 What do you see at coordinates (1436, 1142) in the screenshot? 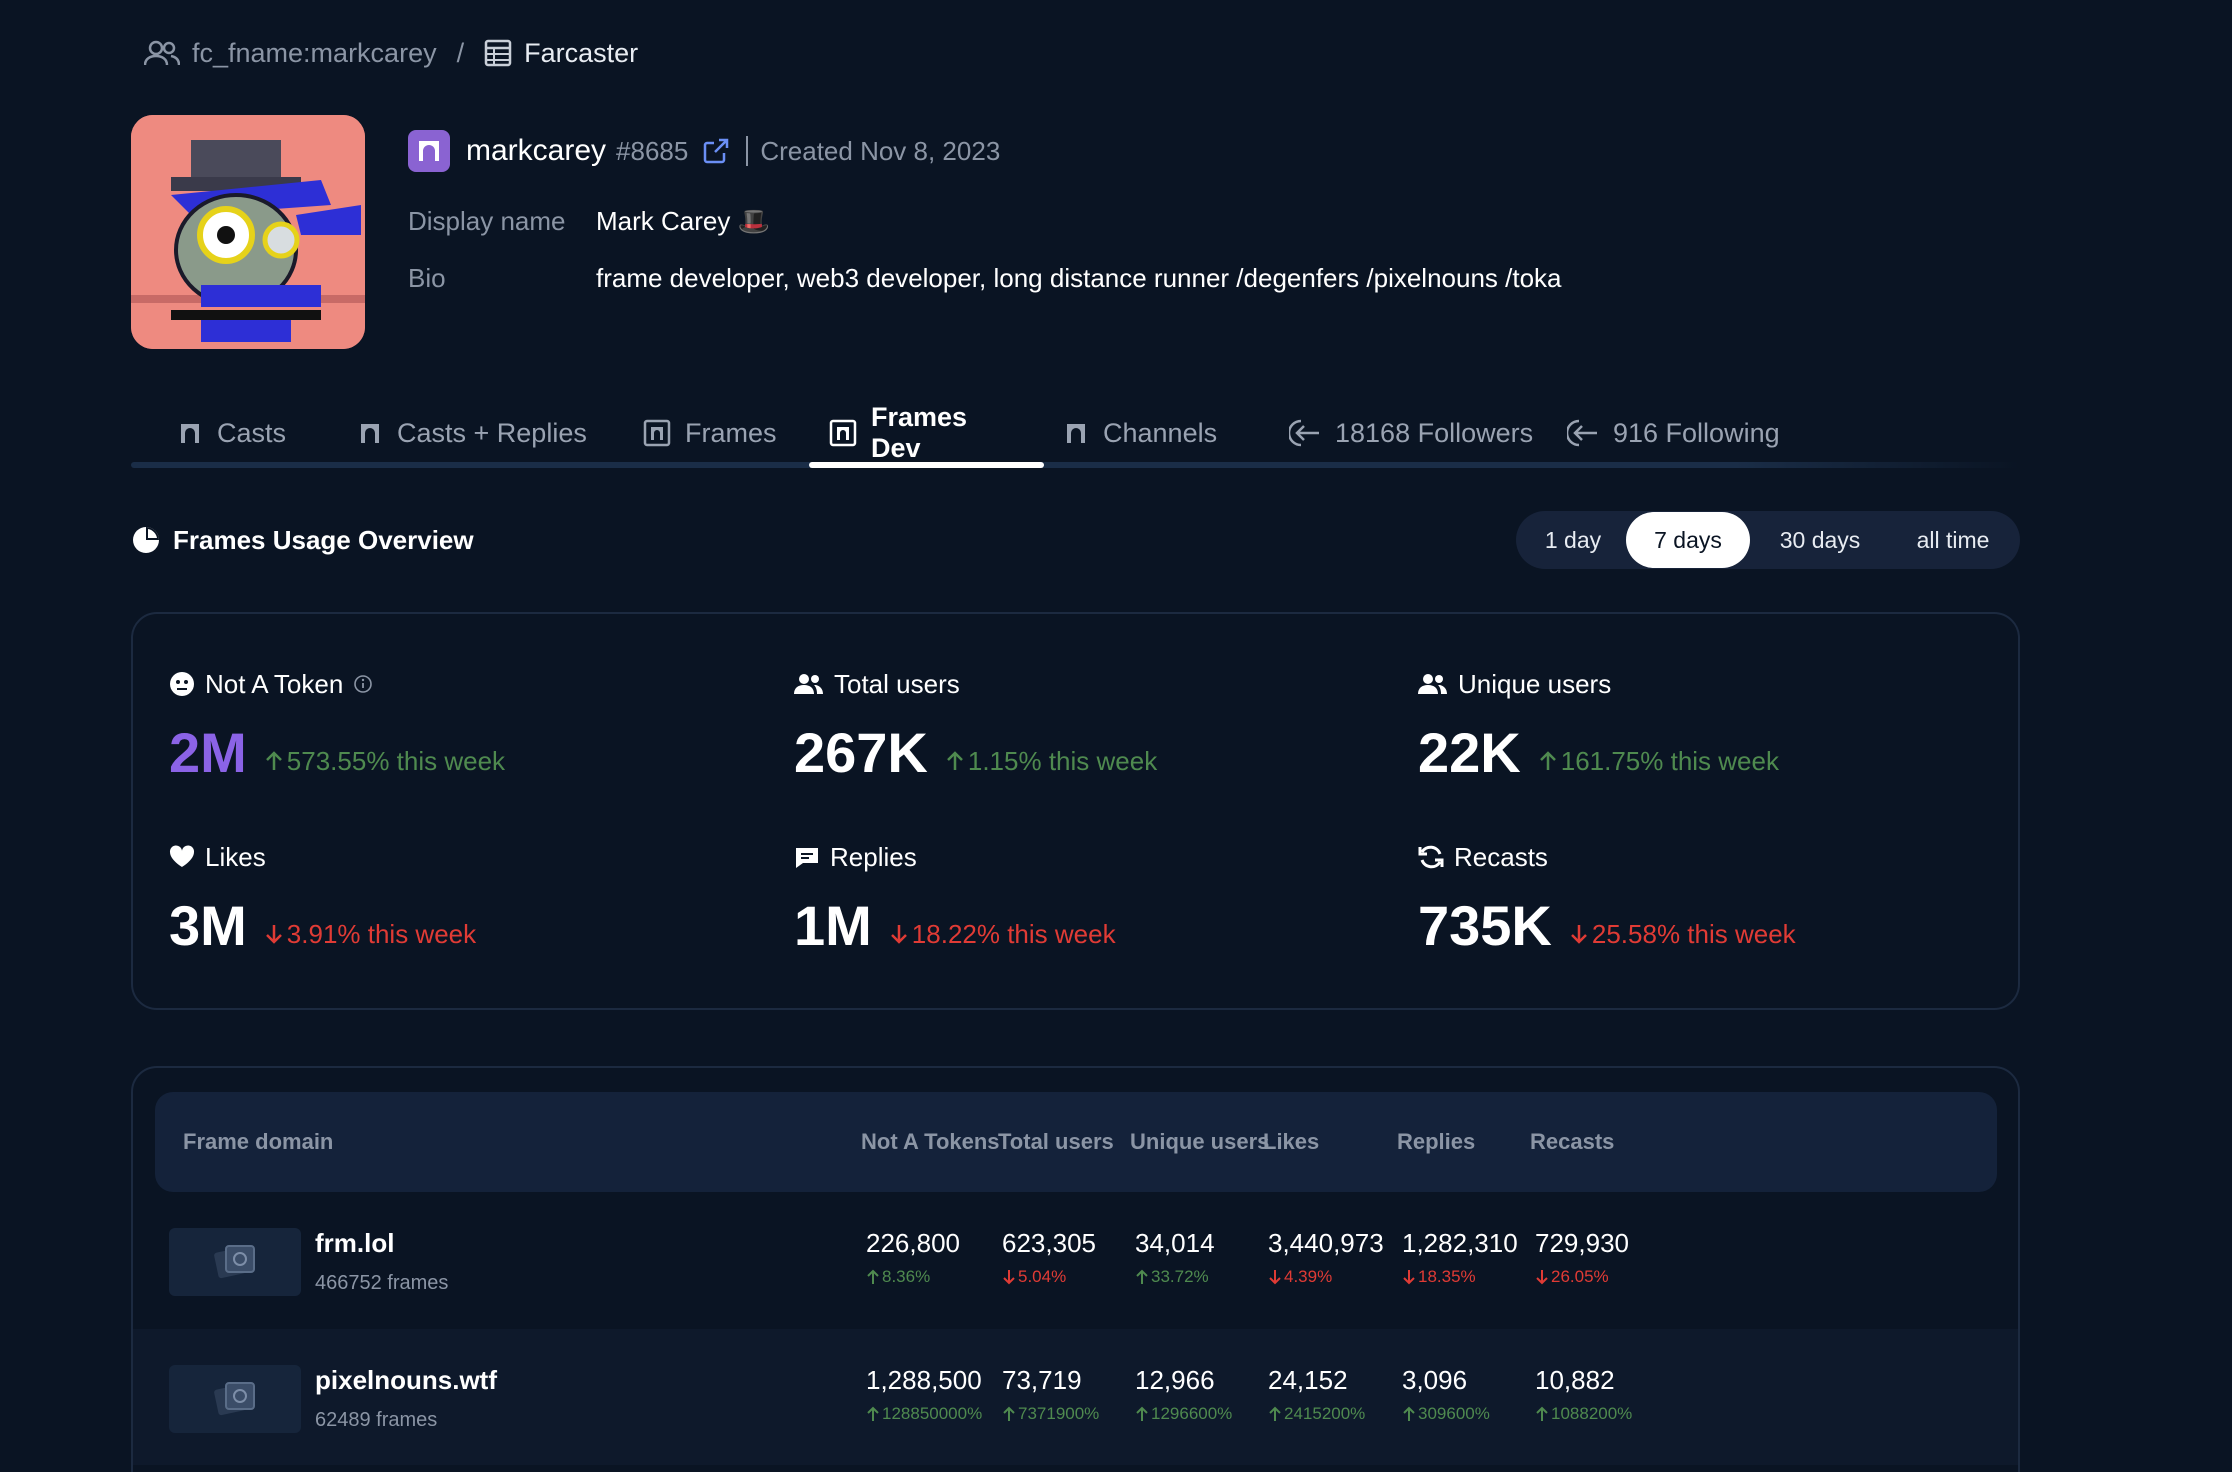
I see `col-replies: Replies` at bounding box center [1436, 1142].